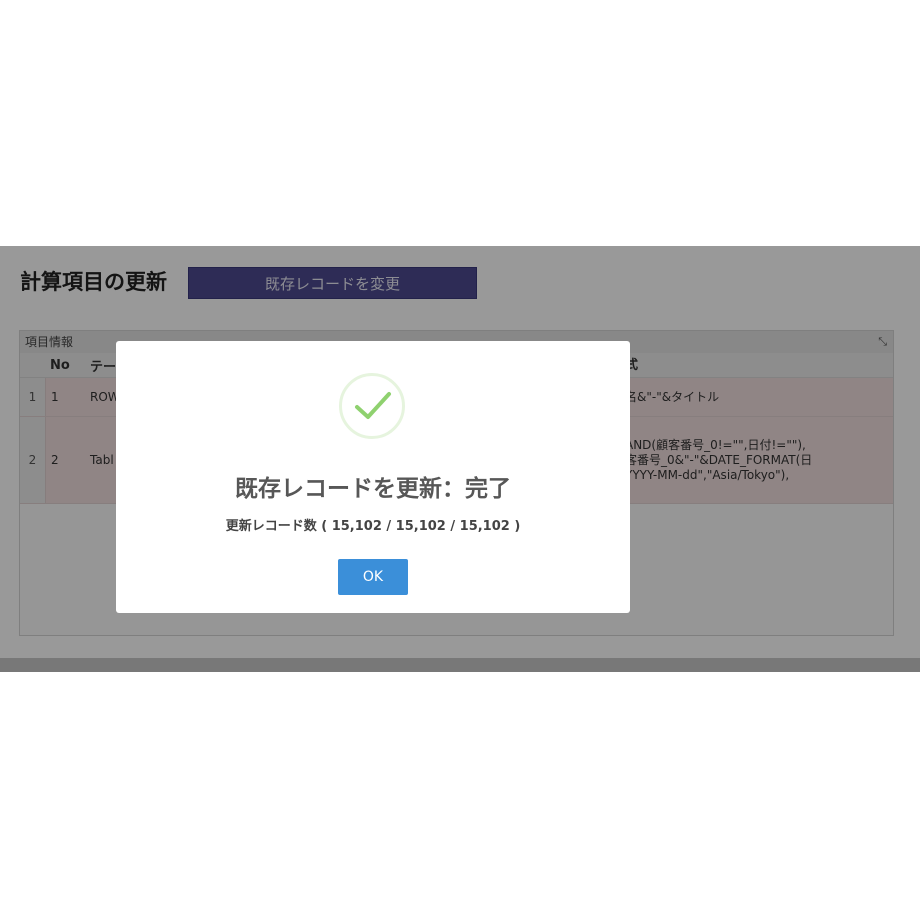 This screenshot has width=920, height=920. I want to click on ok-button: OK, so click(373, 577).